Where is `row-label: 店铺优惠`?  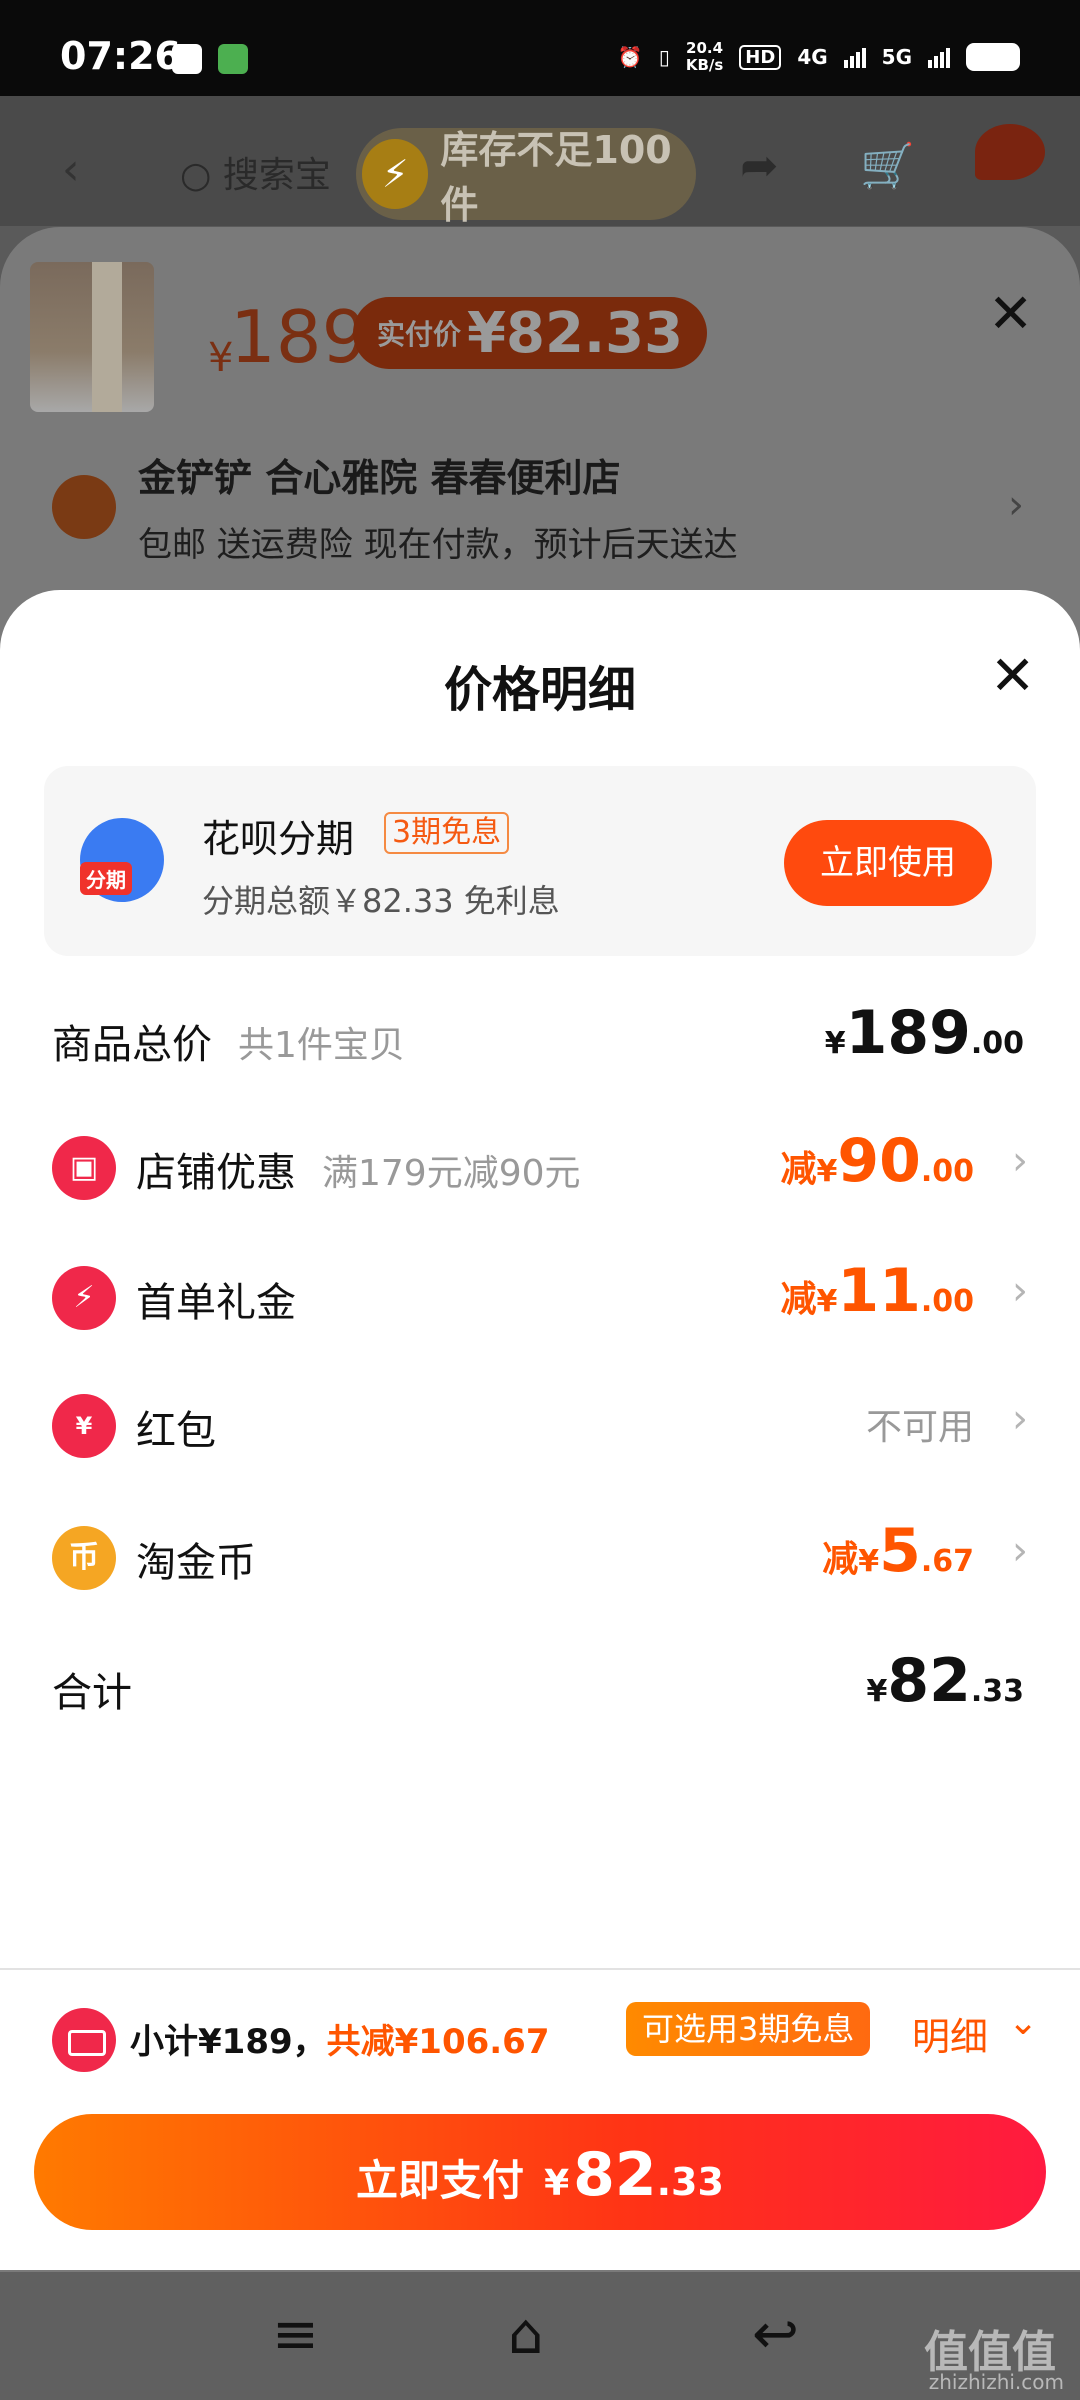 row-label: 店铺优惠 is located at coordinates (216, 1173).